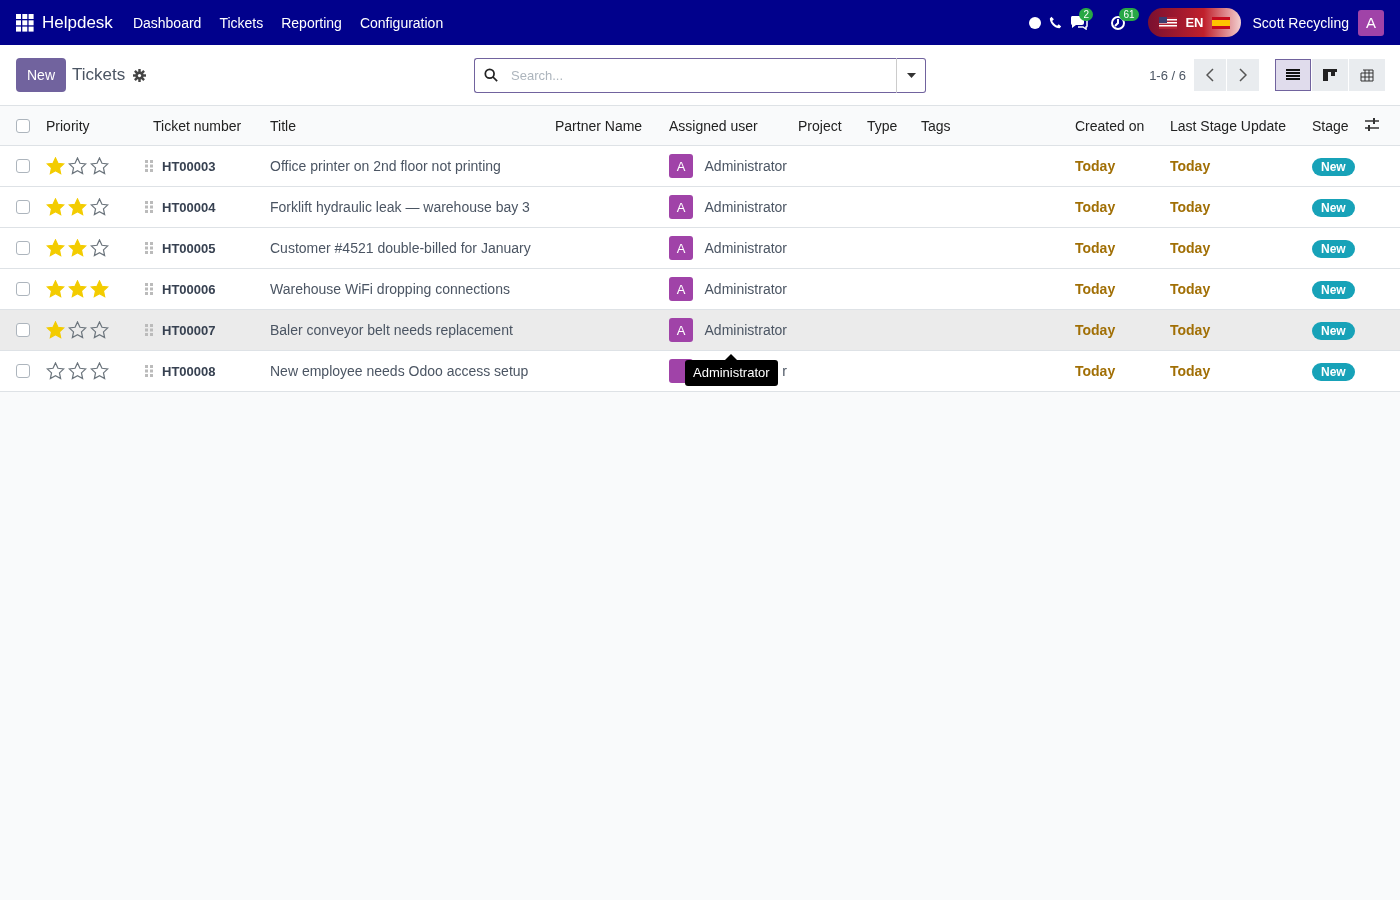 This screenshot has height=900, width=1400. What do you see at coordinates (400, 207) in the screenshot?
I see `ticket-title: Forklift hydraulic leak — warehouse bay 3` at bounding box center [400, 207].